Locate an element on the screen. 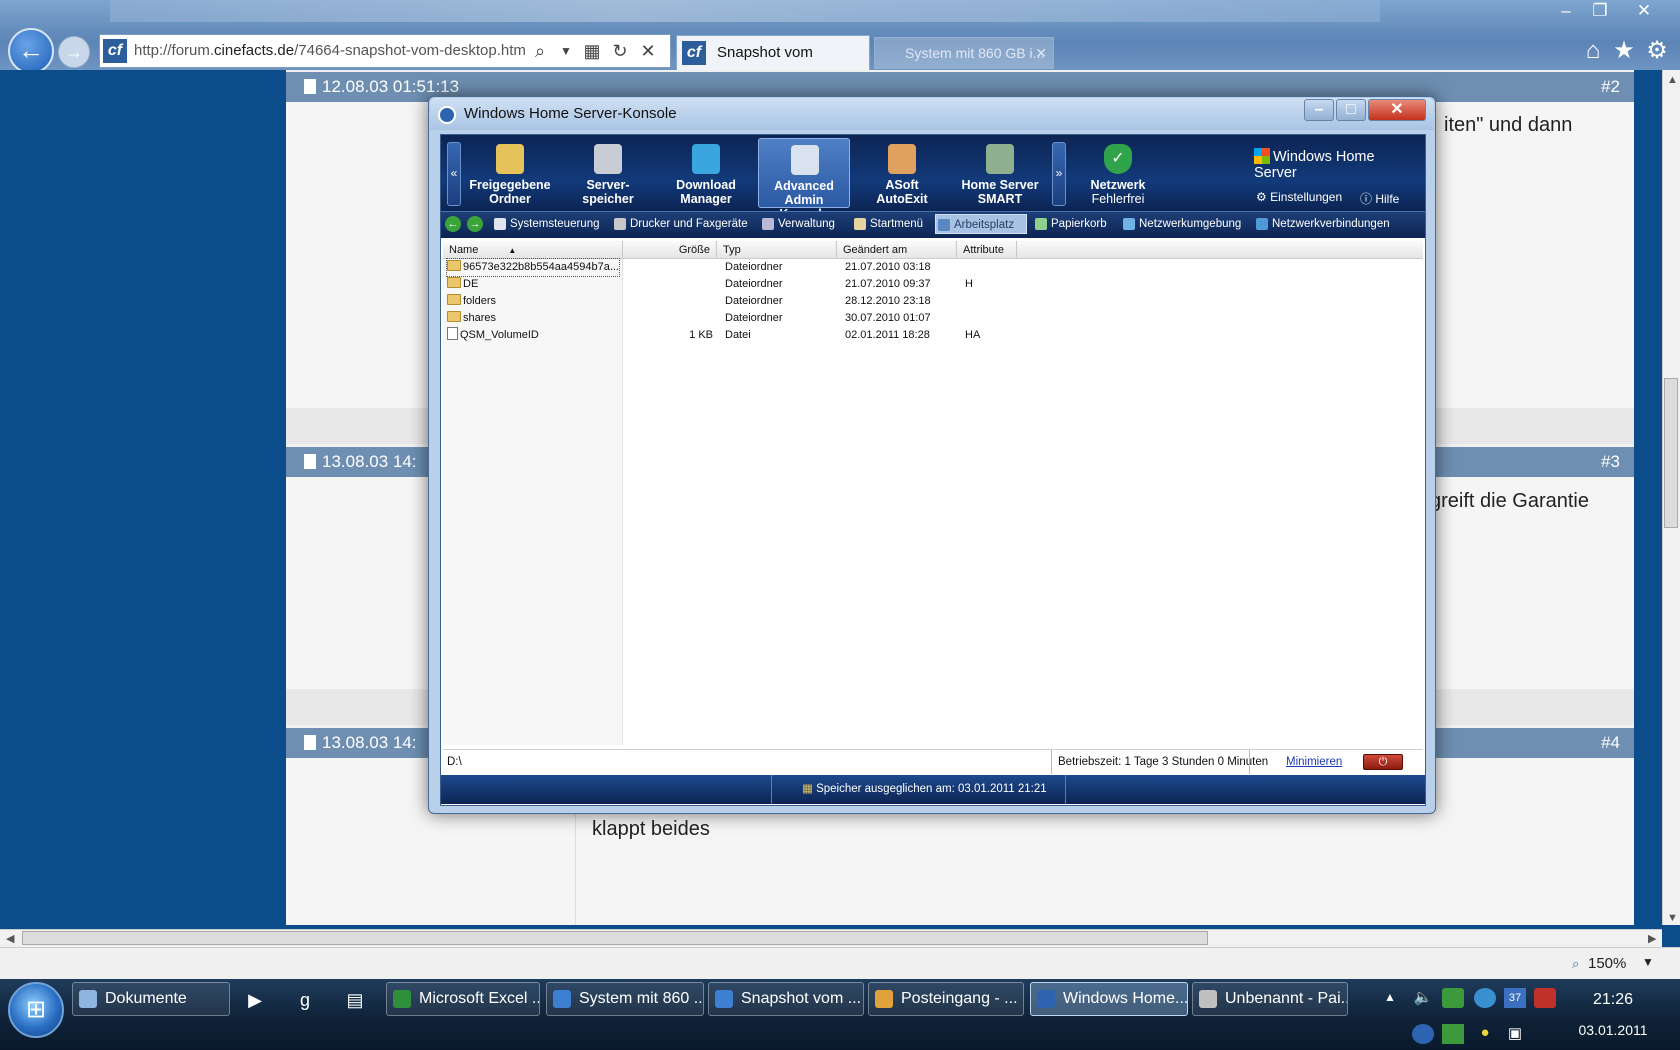 This screenshot has height=1050, width=1680. settings-link: ⚙ Einstellungen is located at coordinates (1299, 197).